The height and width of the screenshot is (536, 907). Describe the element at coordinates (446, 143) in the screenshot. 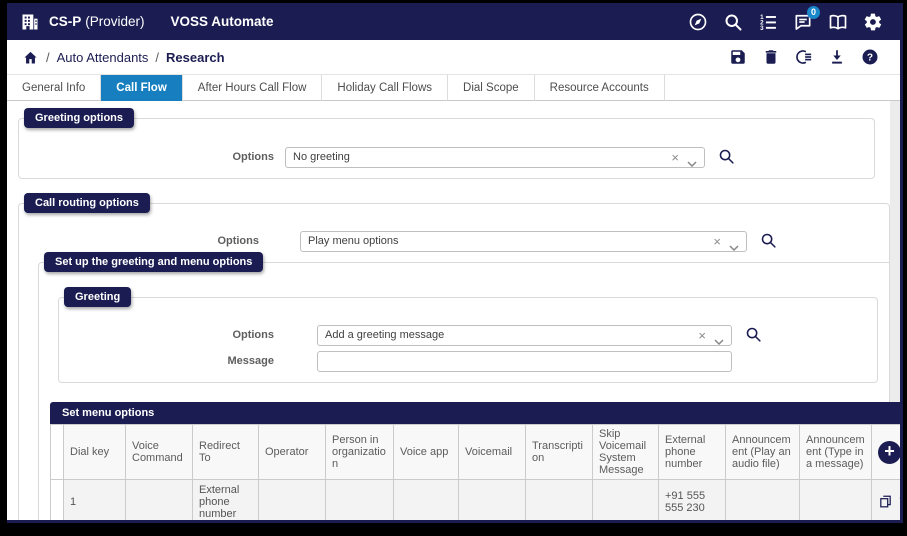

I see `greeting-options-panel: Greeting options Options No greeting ×` at that location.